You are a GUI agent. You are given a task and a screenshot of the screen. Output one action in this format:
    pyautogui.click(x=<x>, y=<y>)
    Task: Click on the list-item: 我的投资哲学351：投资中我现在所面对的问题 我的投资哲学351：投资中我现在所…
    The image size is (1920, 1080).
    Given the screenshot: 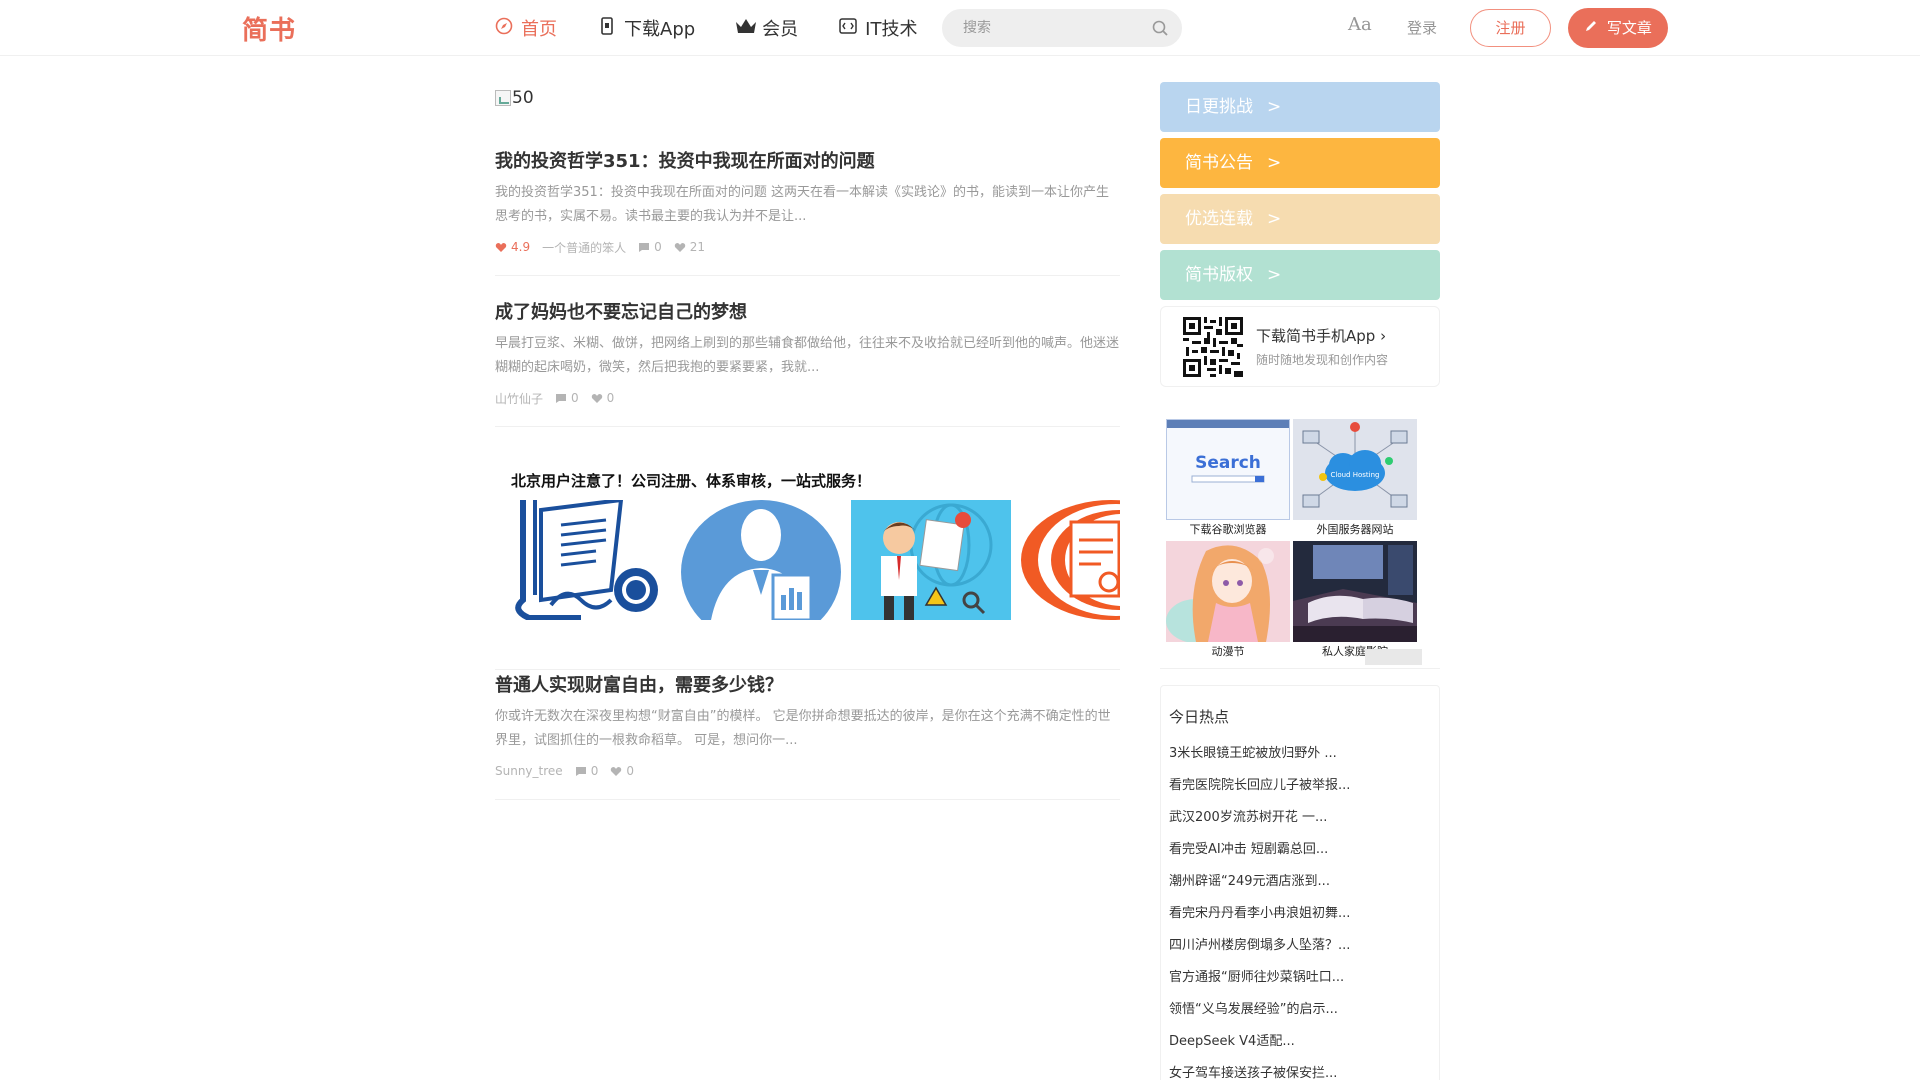 What is the action you would take?
    pyautogui.click(x=807, y=212)
    